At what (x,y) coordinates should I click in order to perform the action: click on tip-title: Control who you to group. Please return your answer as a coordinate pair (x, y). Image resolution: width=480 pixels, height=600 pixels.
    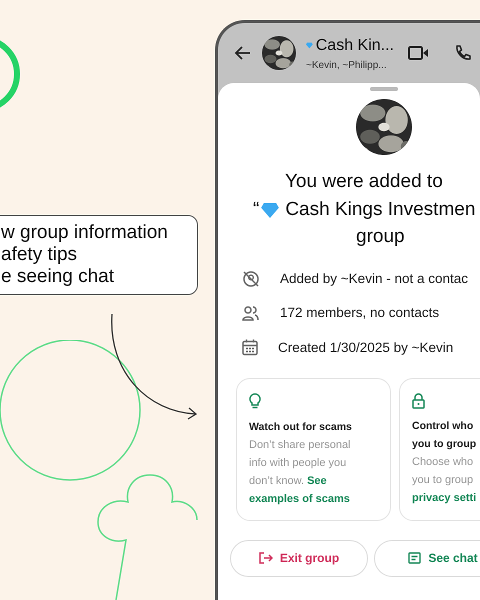
    Looking at the image, I should click on (444, 435).